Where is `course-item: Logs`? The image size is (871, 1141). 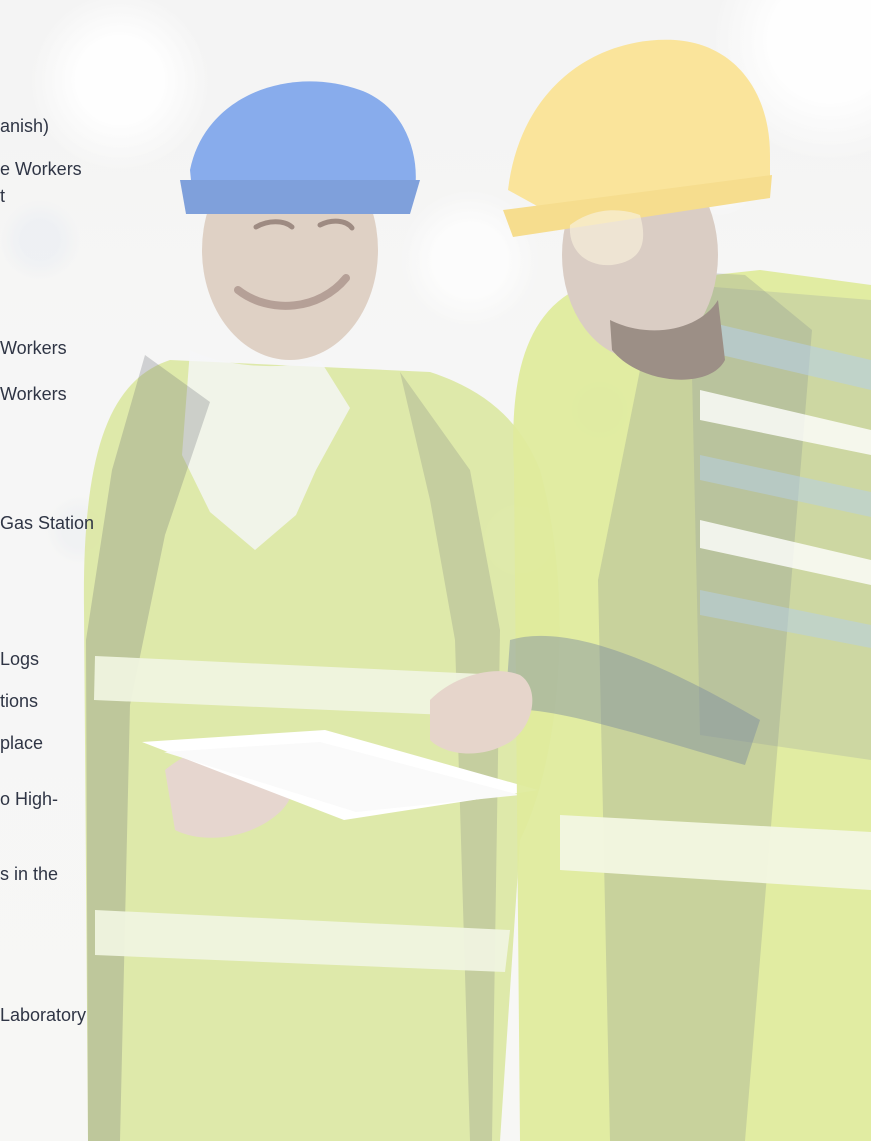 course-item: Logs is located at coordinates (20, 659).